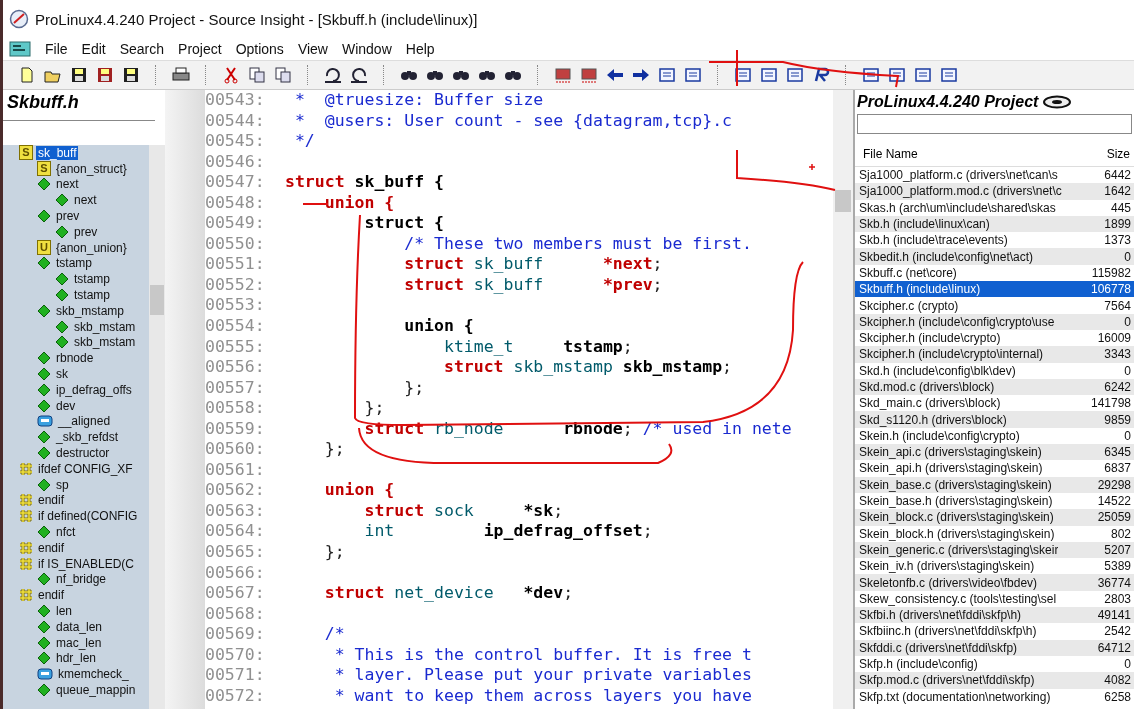 The image size is (1134, 709). I want to click on file-row: Skein_base.h (drivers\staging\skein) 14522, so click(994, 501).